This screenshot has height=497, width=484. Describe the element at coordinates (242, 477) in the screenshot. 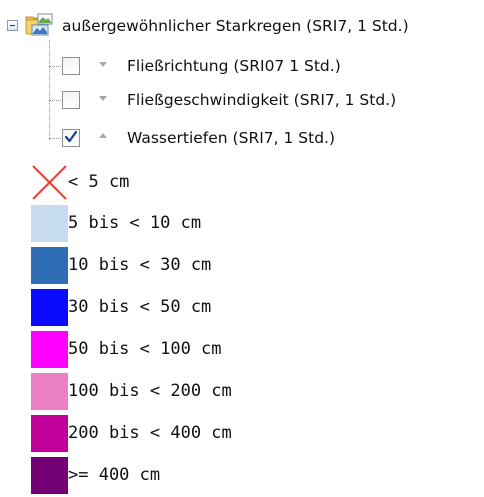

I see `legend-item: >= 400 cm` at that location.